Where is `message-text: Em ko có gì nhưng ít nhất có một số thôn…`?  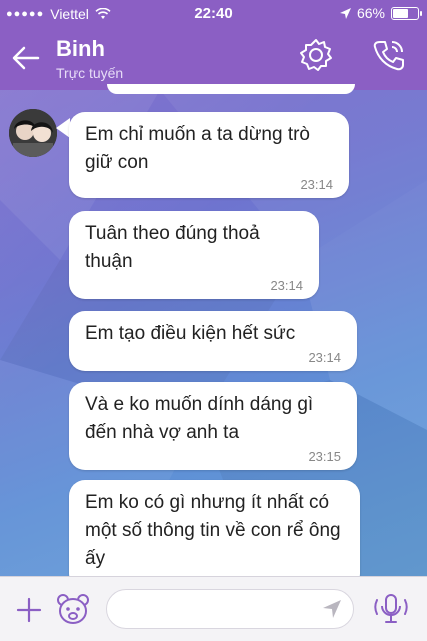 message-text: Em ko có gì nhưng ít nhất có một số thôn… is located at coordinates (213, 530).